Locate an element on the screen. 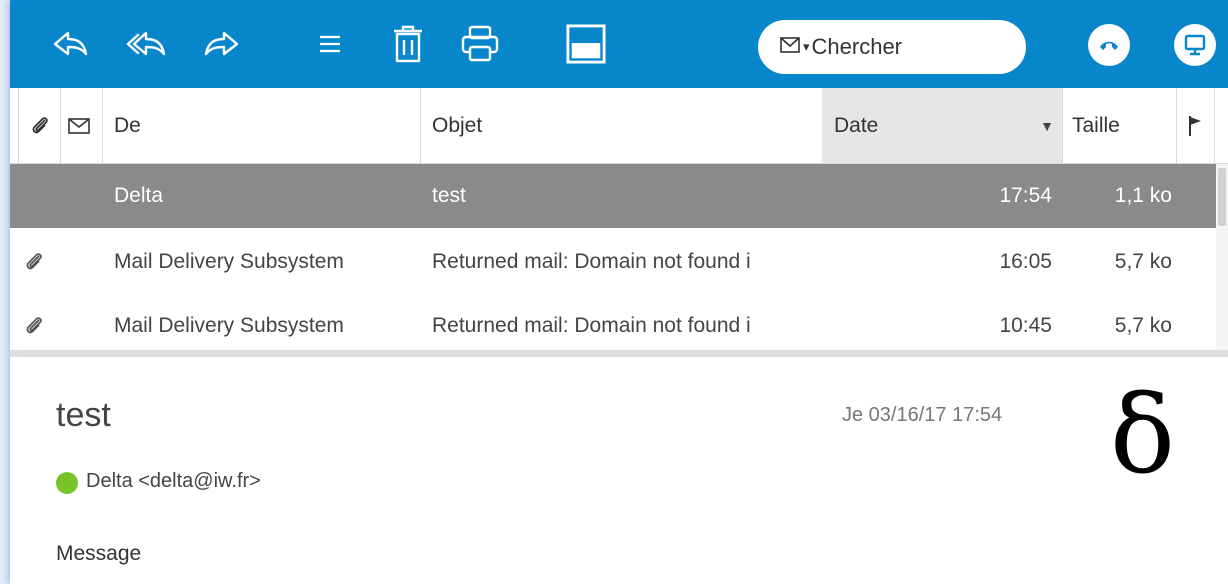 This screenshot has height=584, width=1228. phone-hangup-icon is located at coordinates (1109, 45).